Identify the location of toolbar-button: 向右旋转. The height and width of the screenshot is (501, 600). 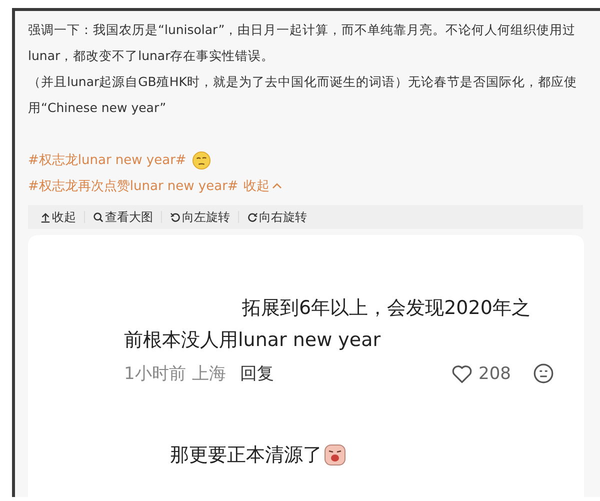
(277, 217).